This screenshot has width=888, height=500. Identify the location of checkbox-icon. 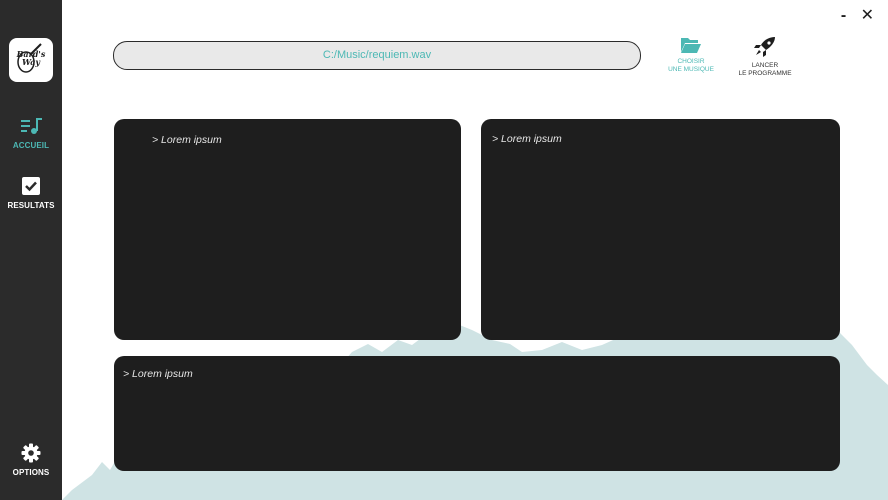
(31, 186).